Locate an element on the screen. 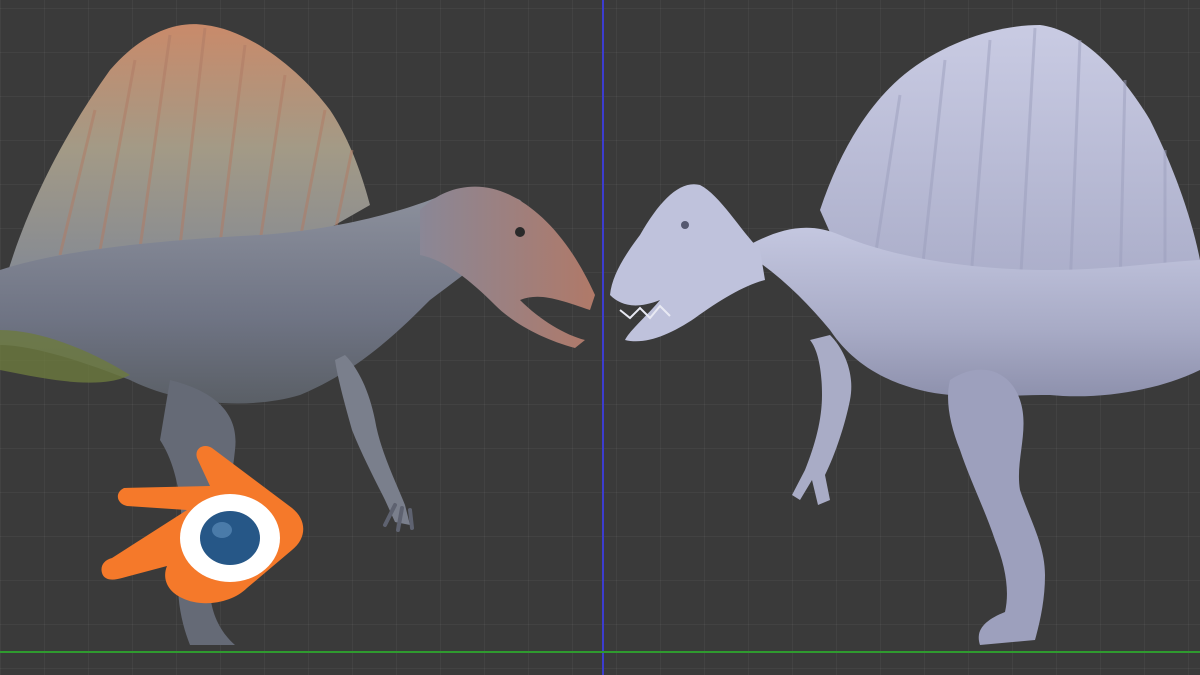 This screenshot has width=1200, height=675. y-axis-line is located at coordinates (600, 652).